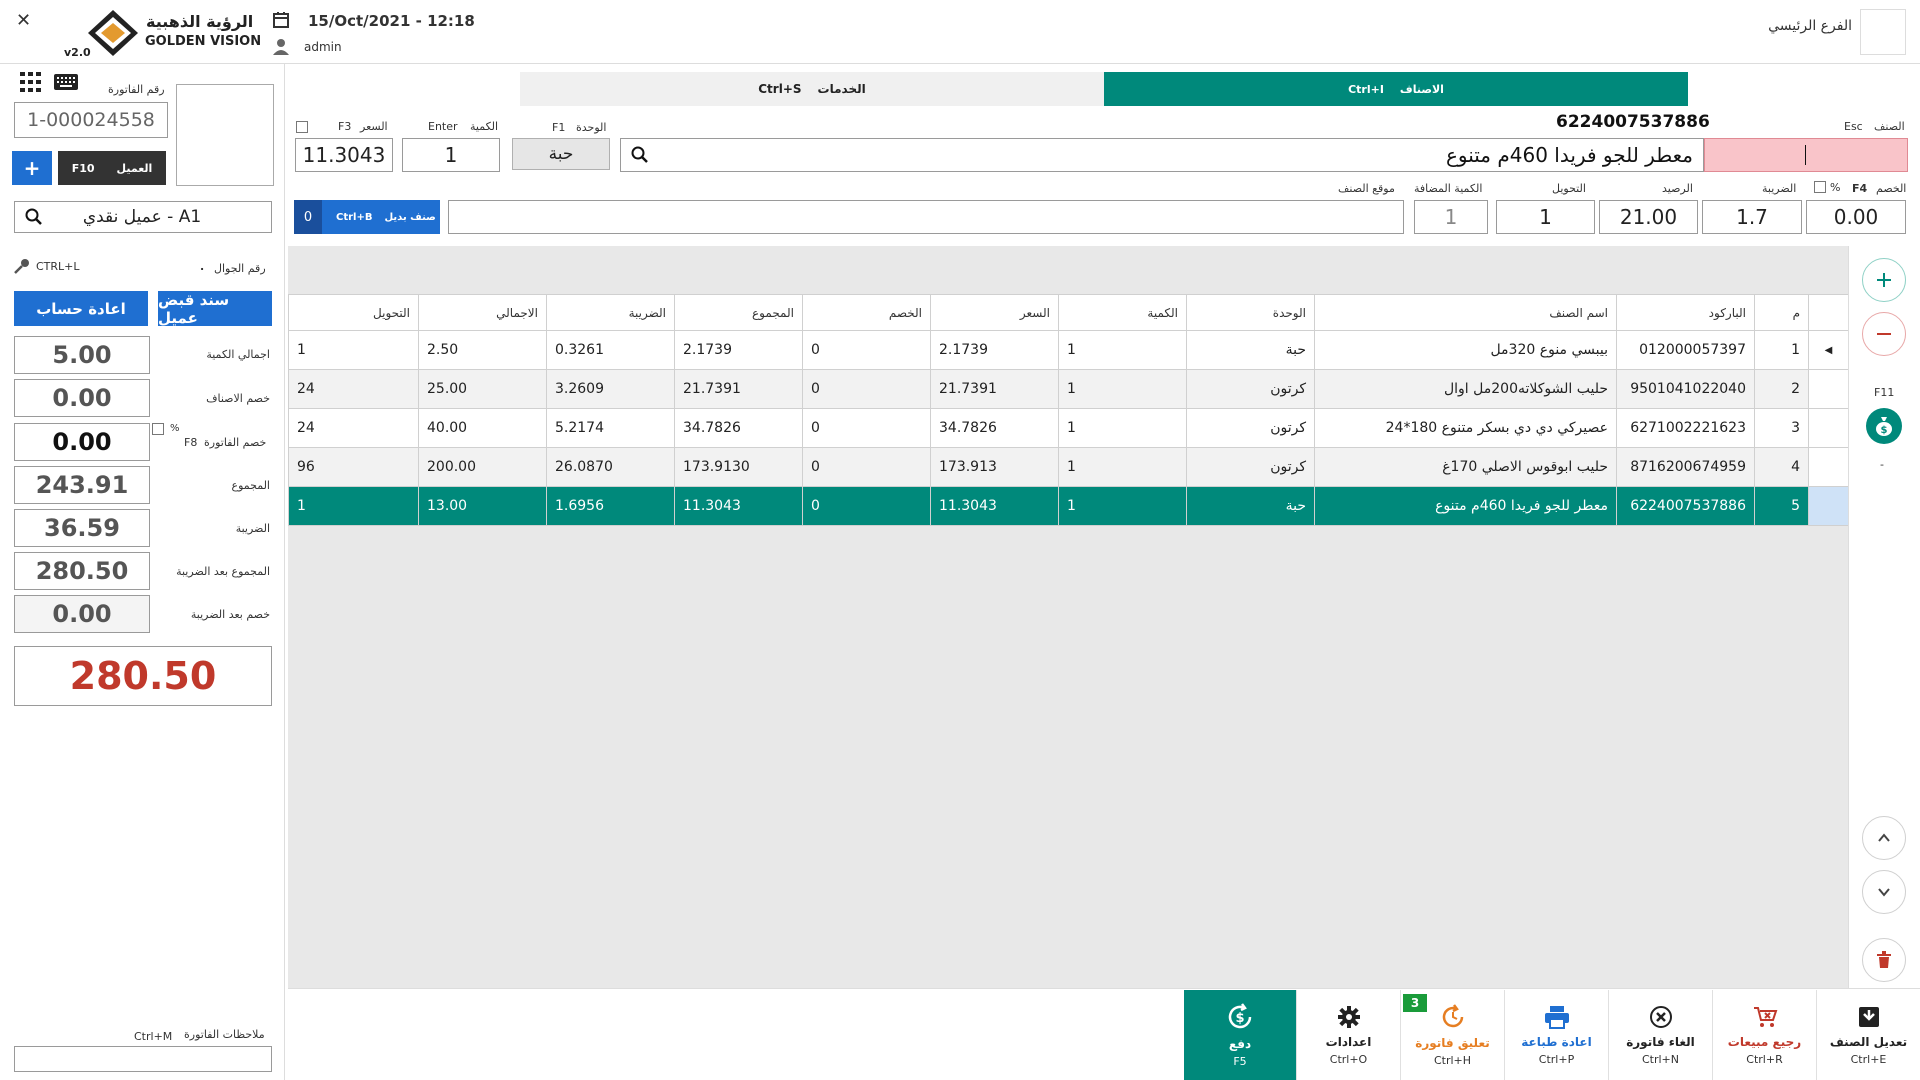 The height and width of the screenshot is (1080, 1920). I want to click on tab-services: Ctrl+S الخدمات, so click(812, 89).